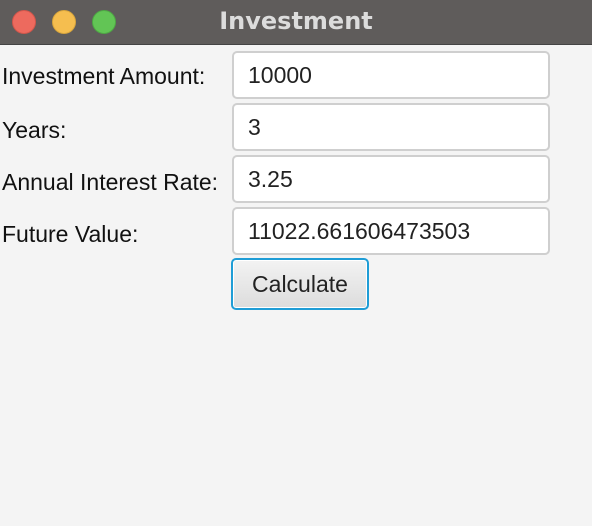 Image resolution: width=592 pixels, height=526 pixels. Describe the element at coordinates (104, 76) in the screenshot. I see `investment-amount-label: Investment Amount:` at that location.